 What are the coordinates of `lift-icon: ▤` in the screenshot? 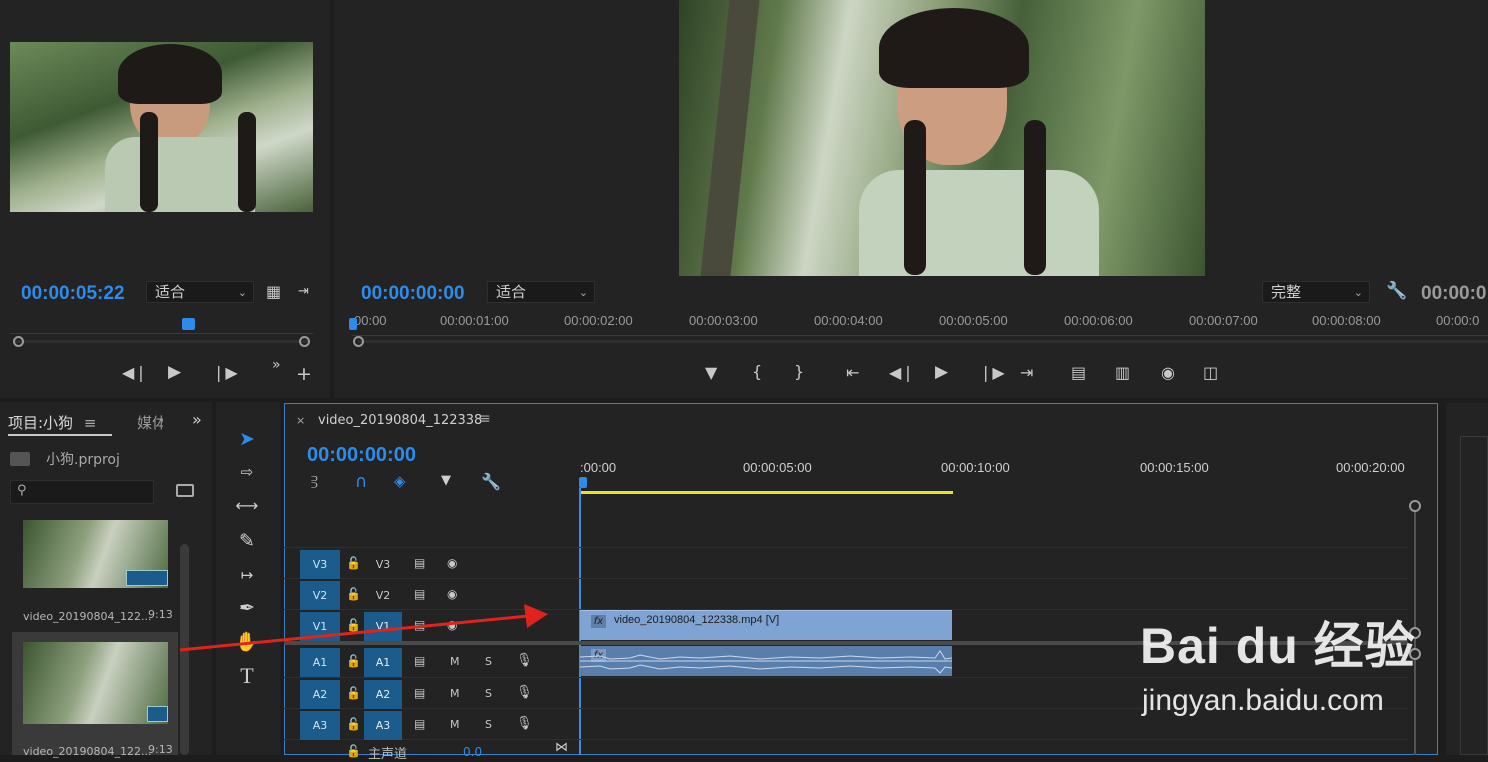 It's located at (1078, 373).